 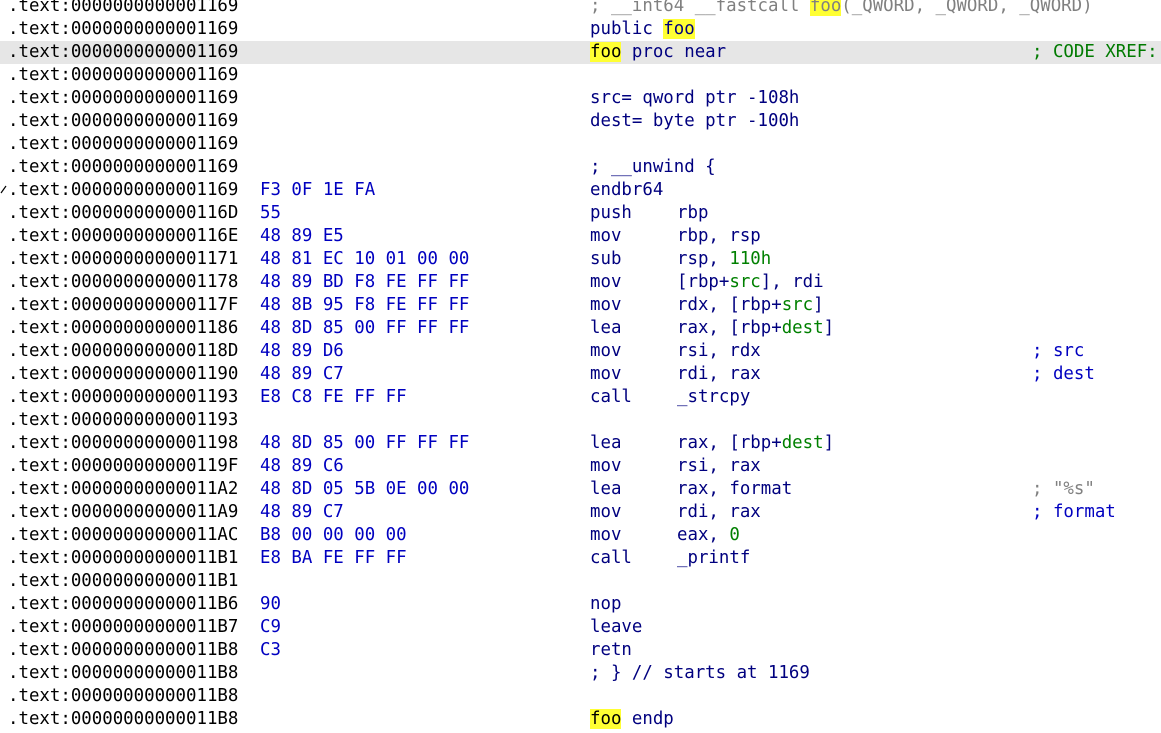 I want to click on operands: rsi, rax, so click(x=719, y=466).